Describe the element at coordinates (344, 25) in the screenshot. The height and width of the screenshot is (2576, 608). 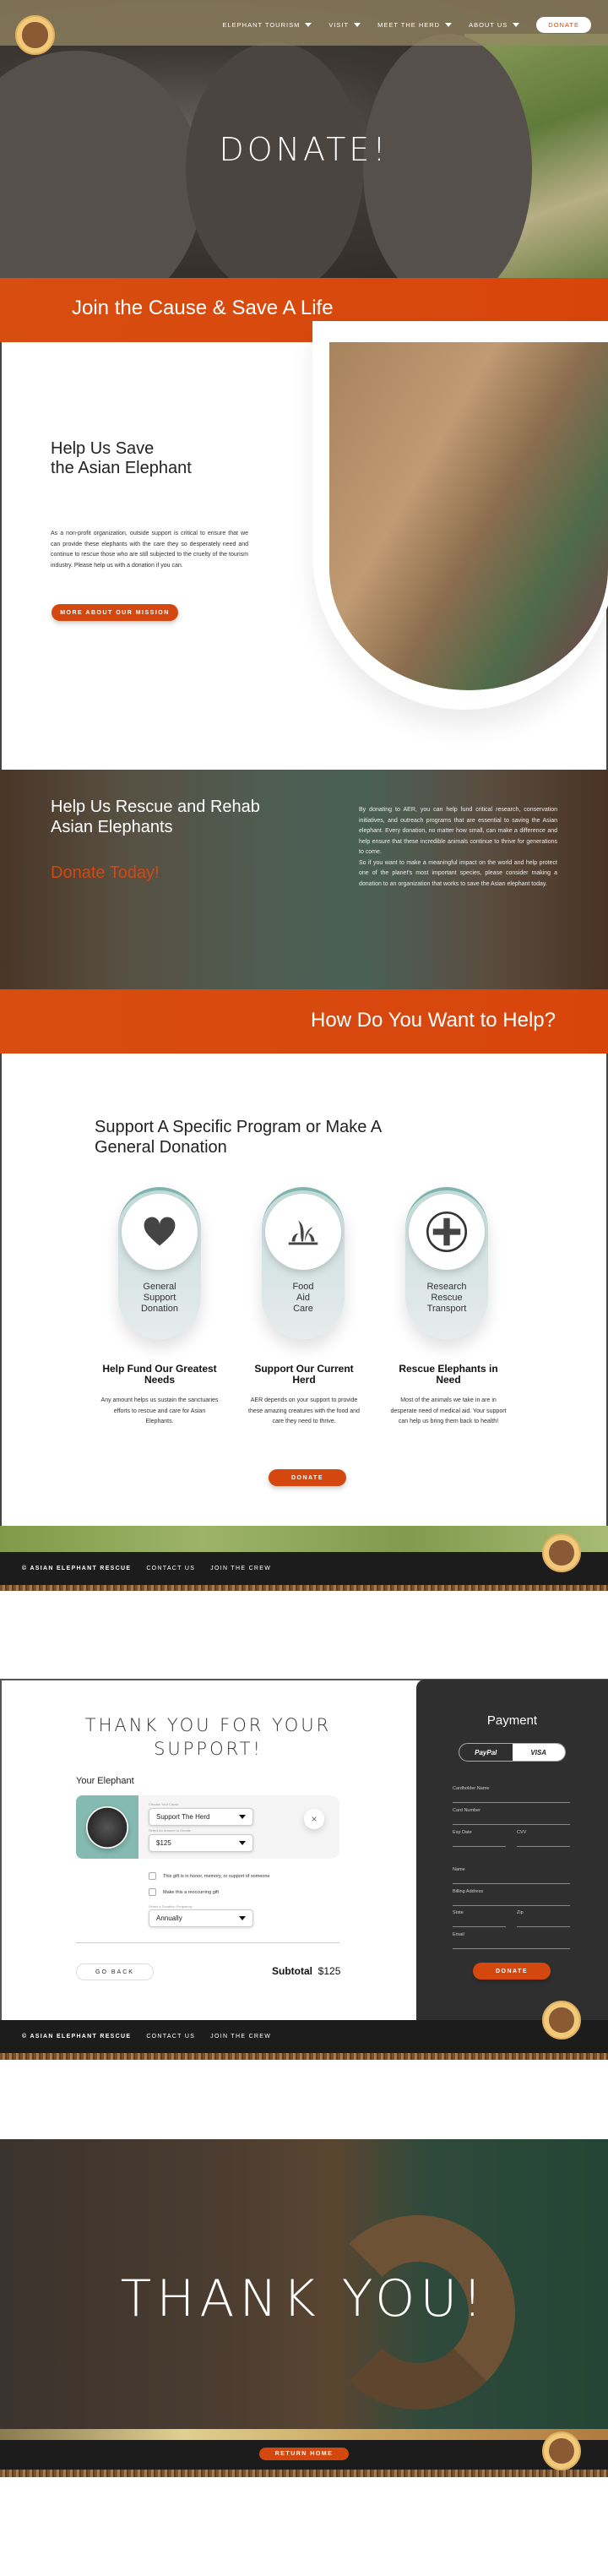
I see `nav-visit: VISIT` at that location.